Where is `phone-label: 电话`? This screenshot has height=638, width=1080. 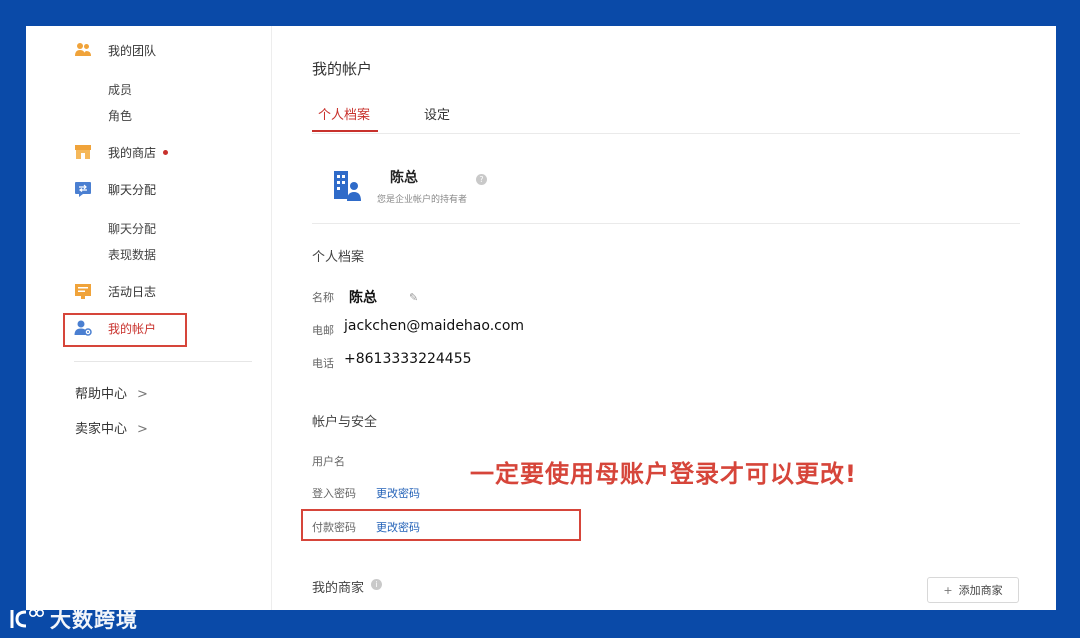
phone-label: 电话 is located at coordinates (323, 363).